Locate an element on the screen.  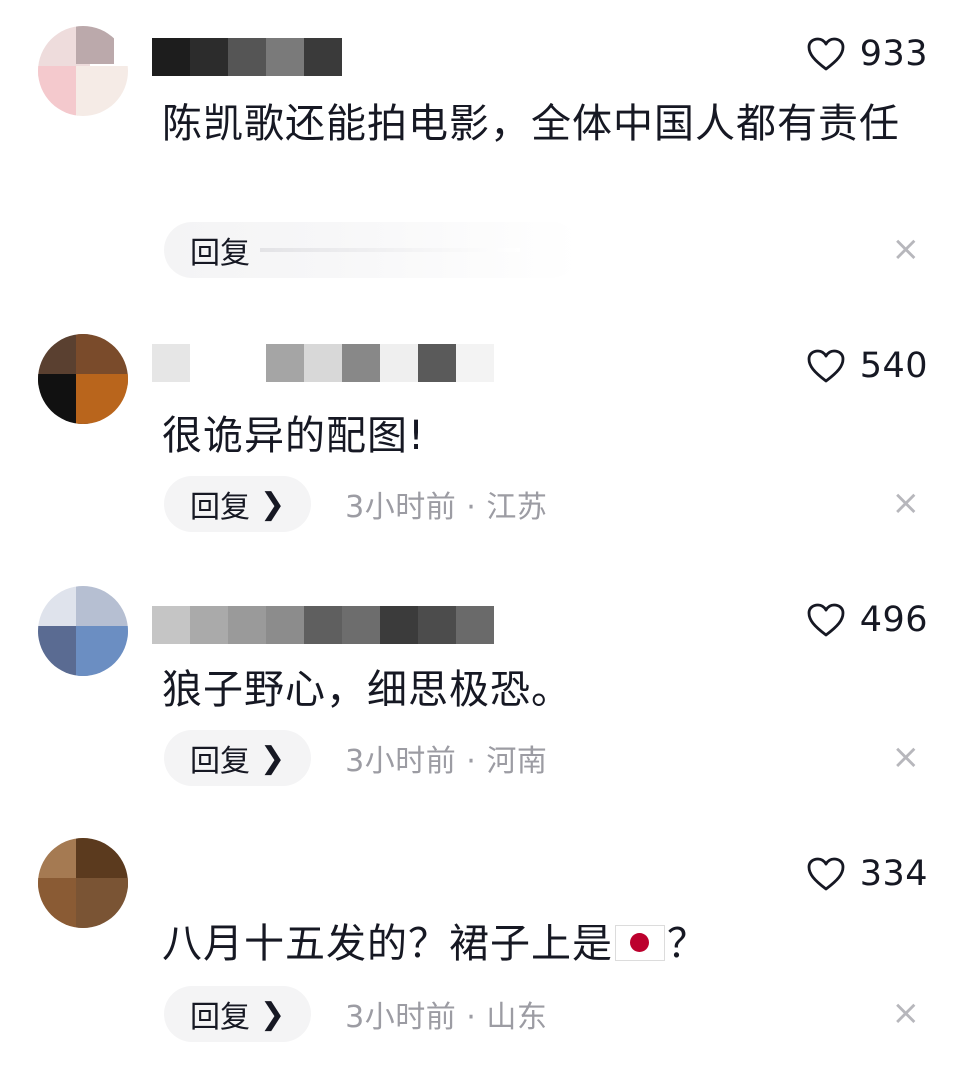
like-button: 334 is located at coordinates (867, 874).